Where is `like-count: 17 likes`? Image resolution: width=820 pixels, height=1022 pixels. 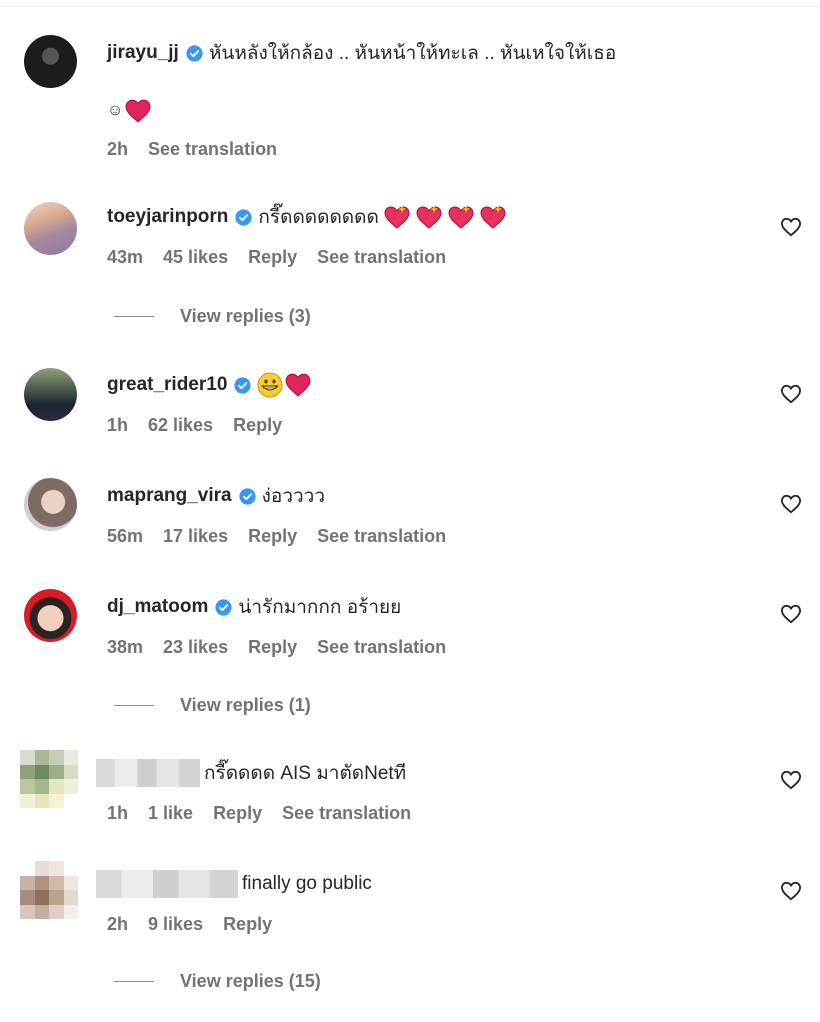
like-count: 17 likes is located at coordinates (195, 536).